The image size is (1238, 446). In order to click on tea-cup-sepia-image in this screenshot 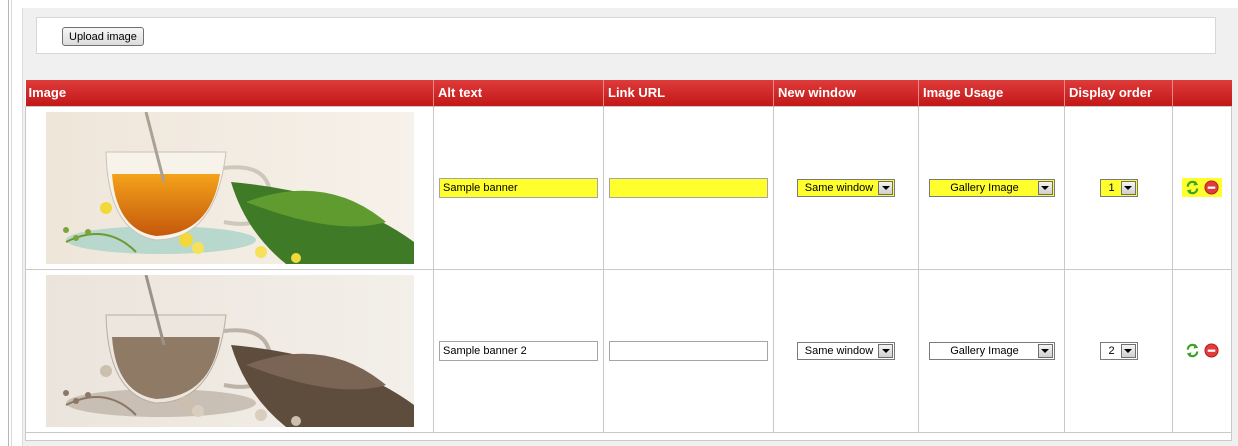, I will do `click(229, 350)`.